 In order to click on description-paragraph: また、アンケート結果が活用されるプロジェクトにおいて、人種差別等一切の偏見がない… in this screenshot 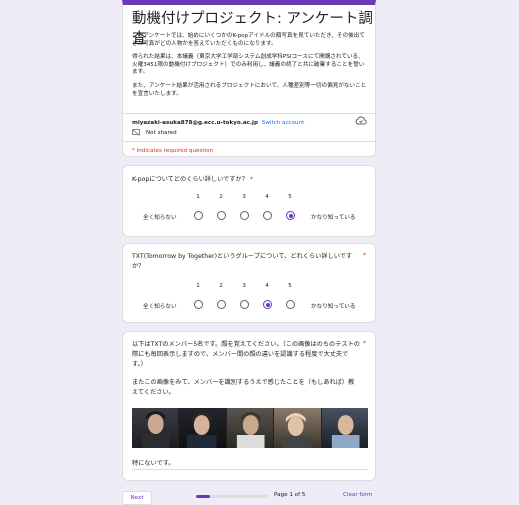, I will do `click(249, 89)`.